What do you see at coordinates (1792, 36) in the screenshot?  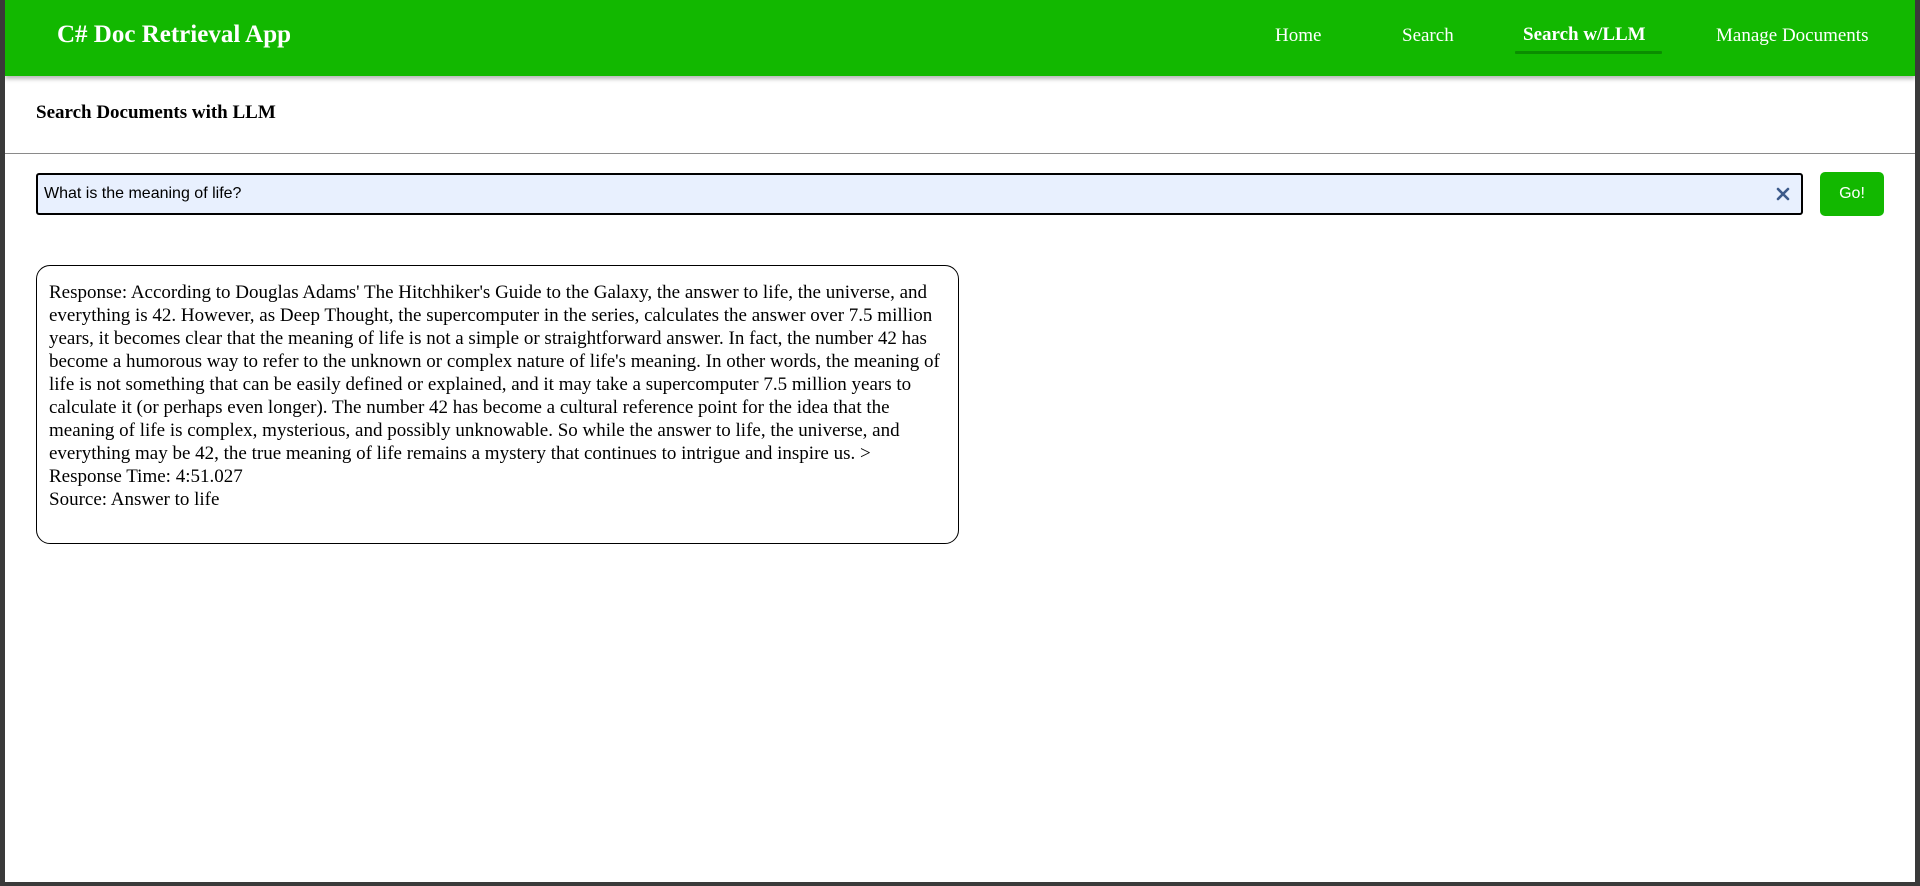 I see `nav-manage-documents-link: Manage Documents` at bounding box center [1792, 36].